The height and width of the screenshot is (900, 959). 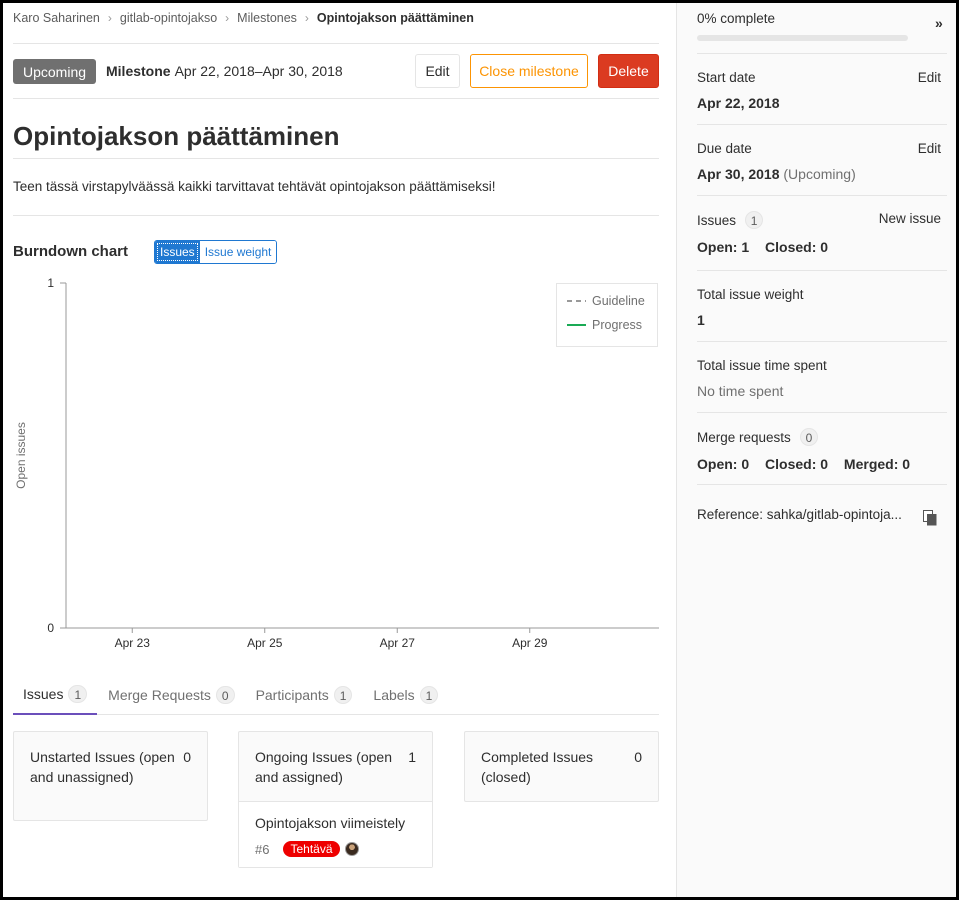 I want to click on merge-requests-count: 0, so click(x=809, y=437).